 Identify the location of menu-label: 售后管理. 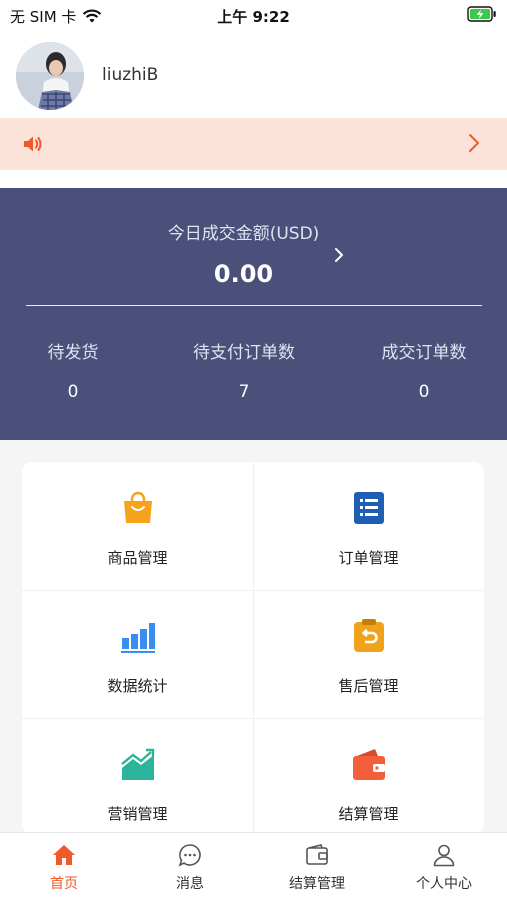
(368, 686).